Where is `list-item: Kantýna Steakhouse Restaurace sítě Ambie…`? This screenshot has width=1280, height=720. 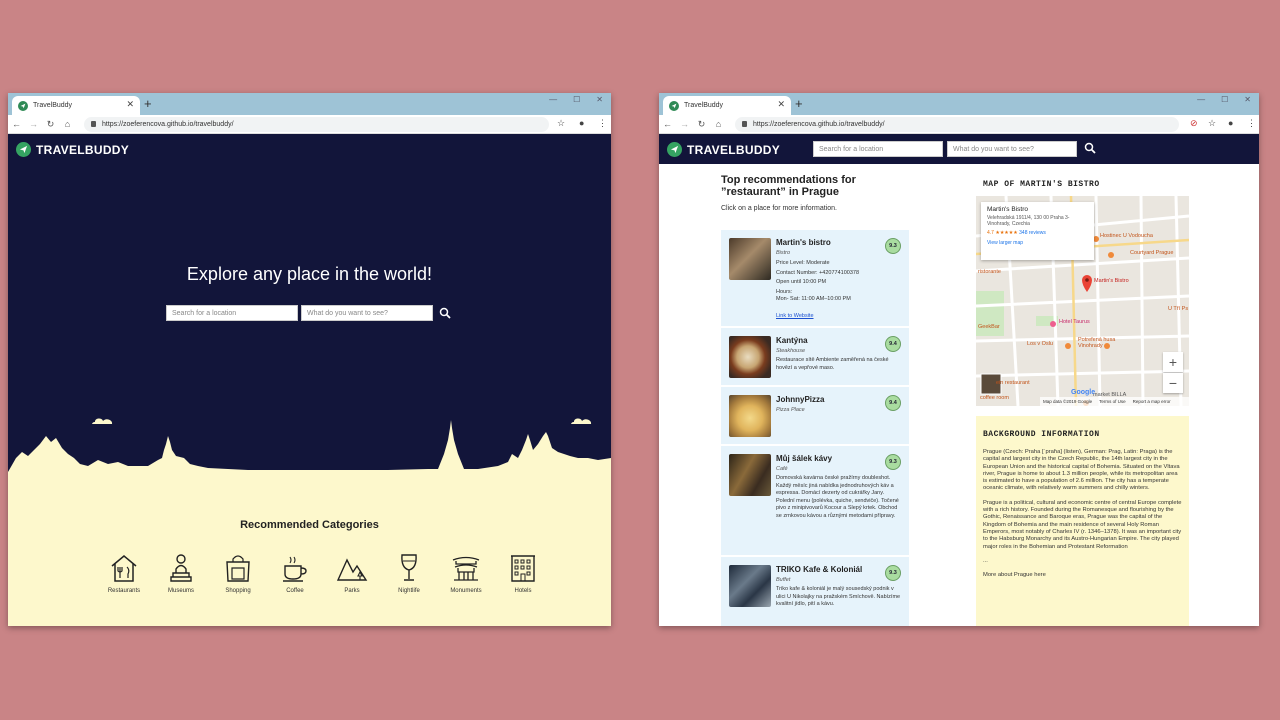 list-item: Kantýna Steakhouse Restaurace sítě Ambie… is located at coordinates (815, 357).